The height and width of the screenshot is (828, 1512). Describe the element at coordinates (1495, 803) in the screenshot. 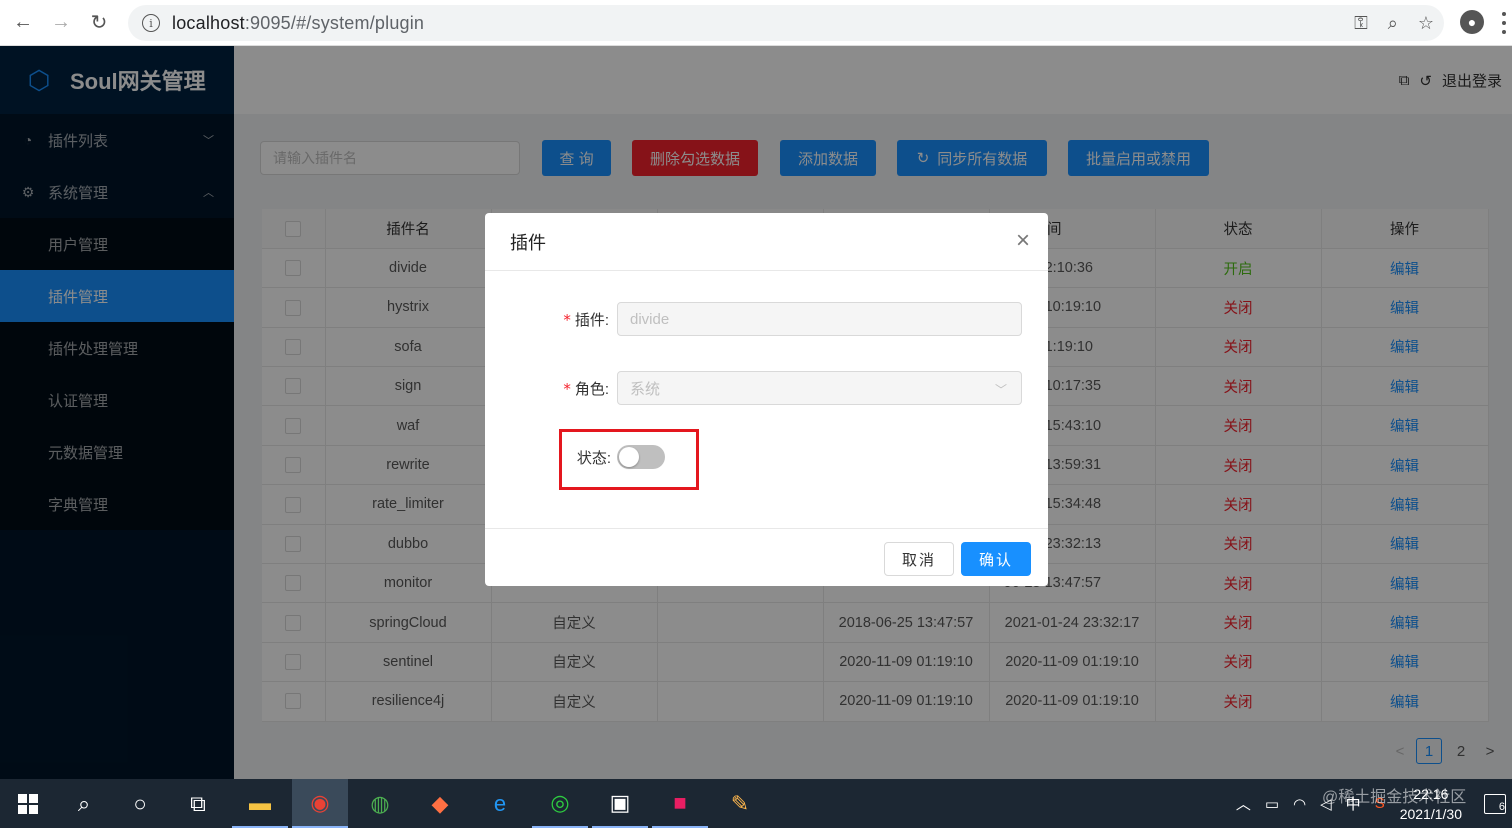

I see `notification-icon: 6` at that location.